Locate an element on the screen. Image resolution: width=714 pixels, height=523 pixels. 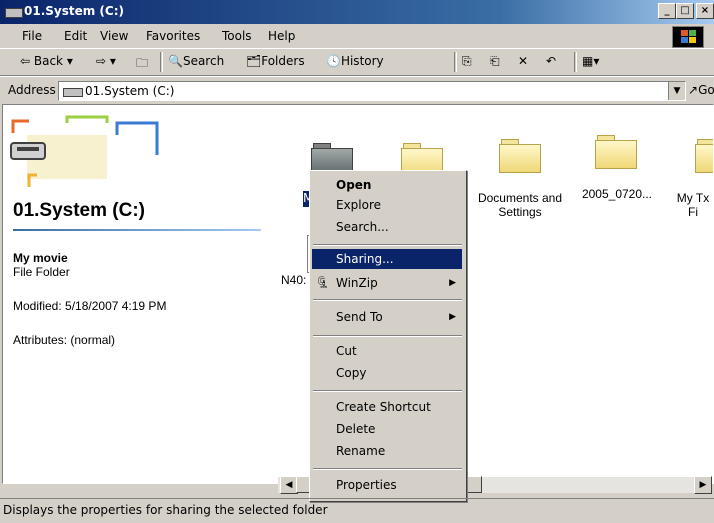
address-field: 01.System (C:) ▼ is located at coordinates (372, 91).